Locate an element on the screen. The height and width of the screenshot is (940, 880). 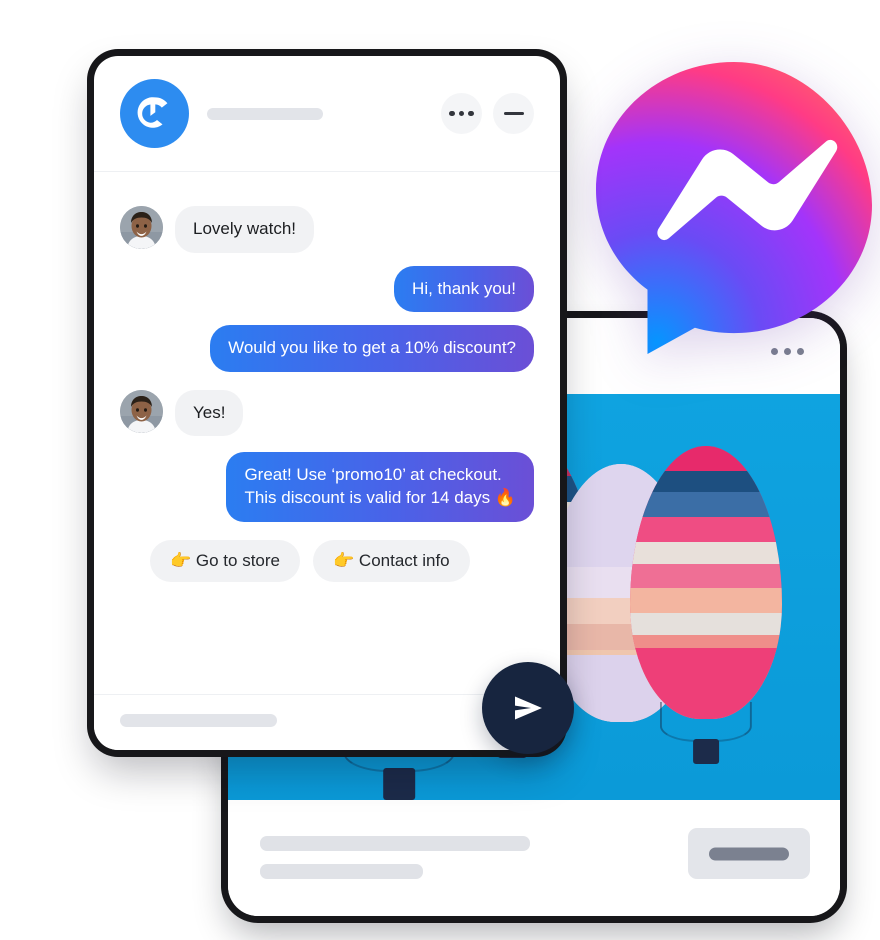
quick-reply-row: 👉 Go to store 👉 Contact info is located at coordinates (327, 560).